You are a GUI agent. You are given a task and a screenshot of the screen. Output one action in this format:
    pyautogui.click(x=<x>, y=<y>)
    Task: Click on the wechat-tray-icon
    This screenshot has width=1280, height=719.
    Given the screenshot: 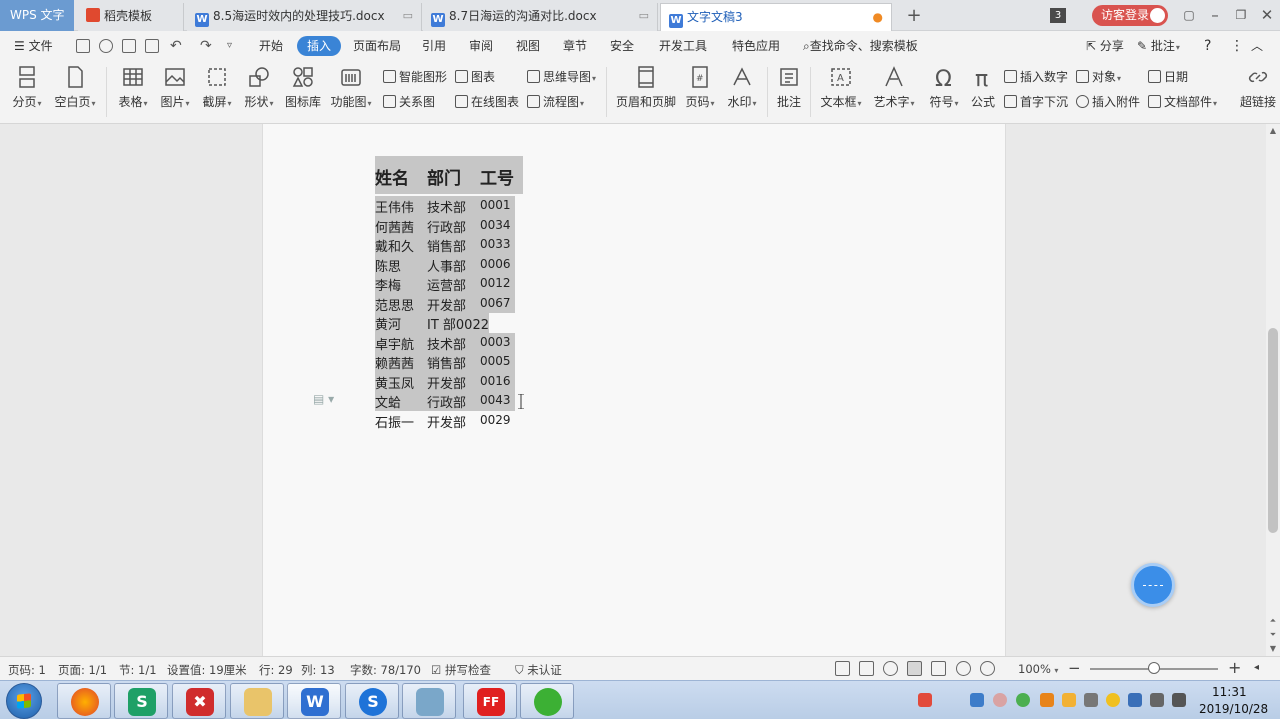 What is the action you would take?
    pyautogui.click(x=1023, y=700)
    